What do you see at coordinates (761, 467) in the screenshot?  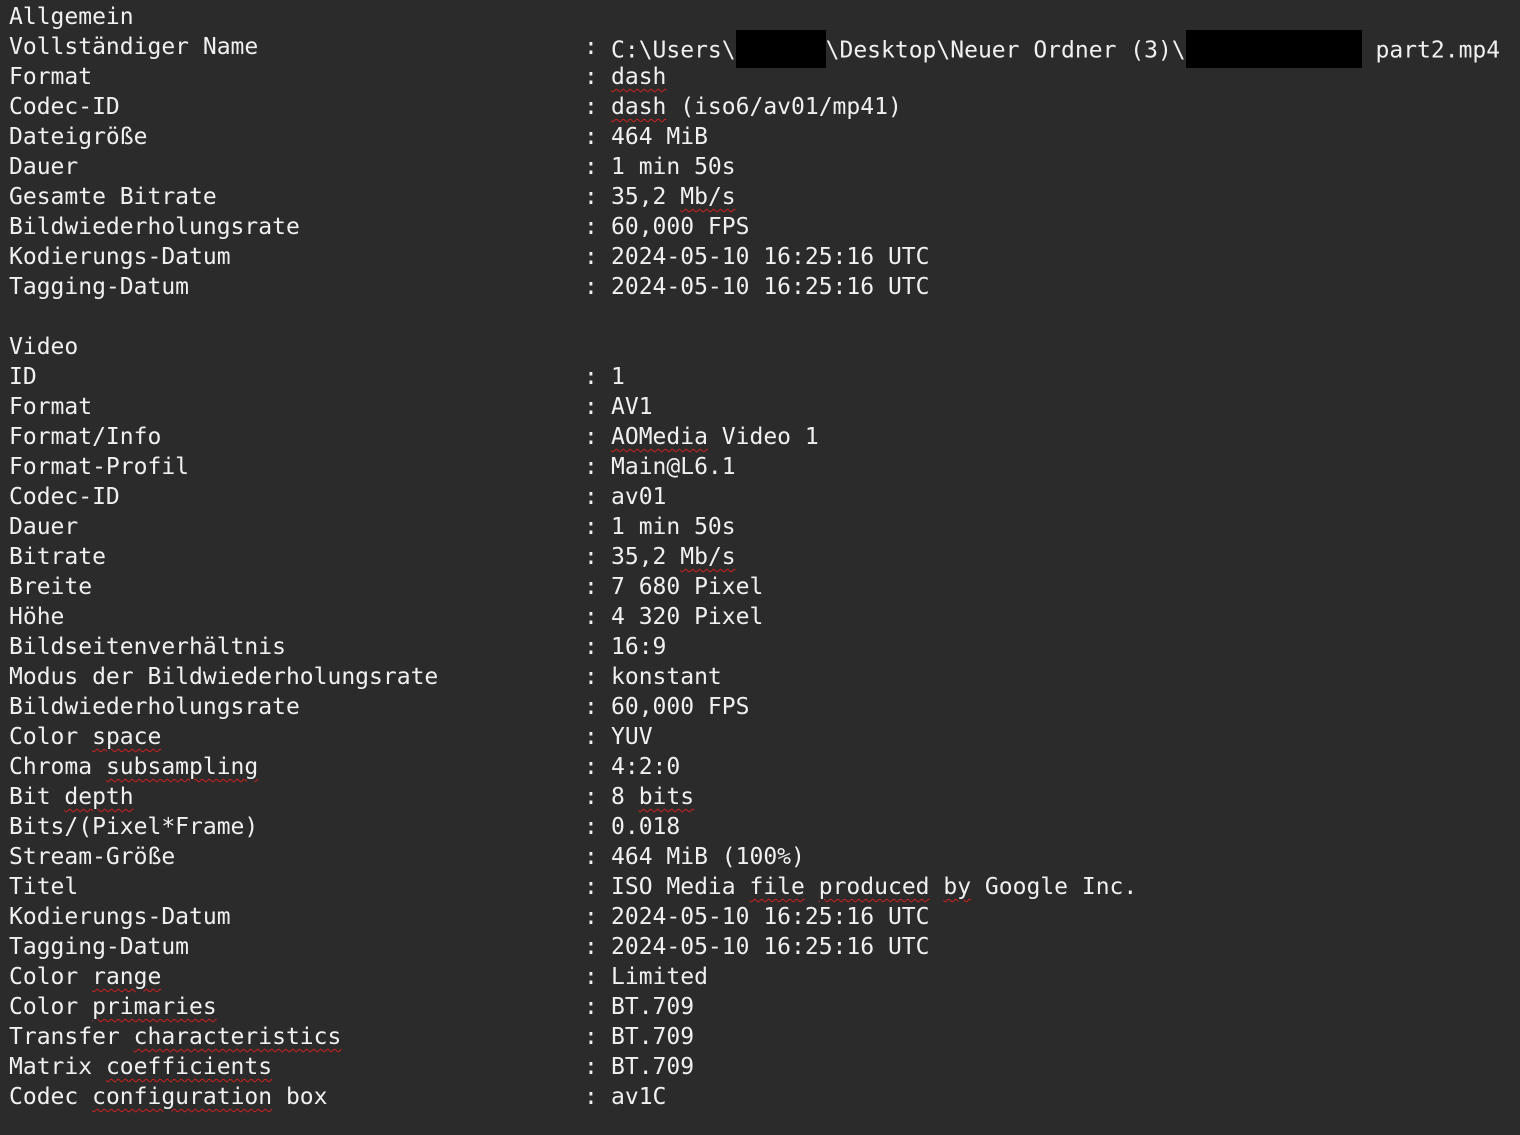 I see `info-row-format-profile: Format-Profil : Main@L6.1` at bounding box center [761, 467].